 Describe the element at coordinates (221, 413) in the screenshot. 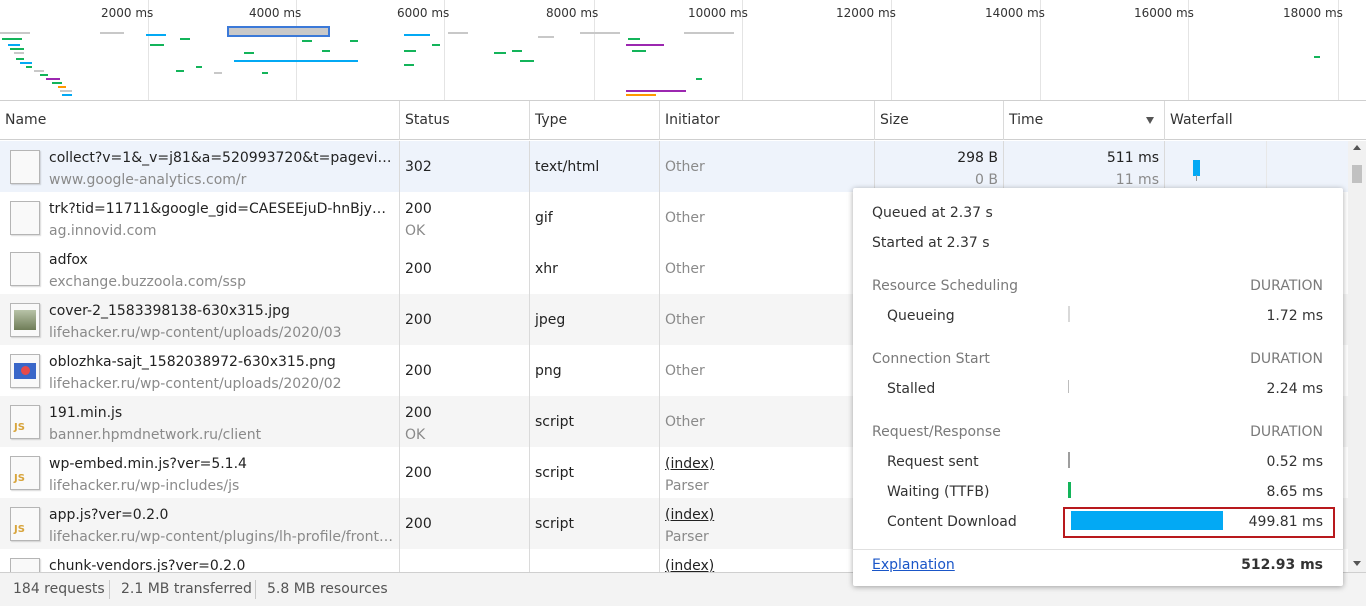

I see `request-name: 191.min.js` at that location.